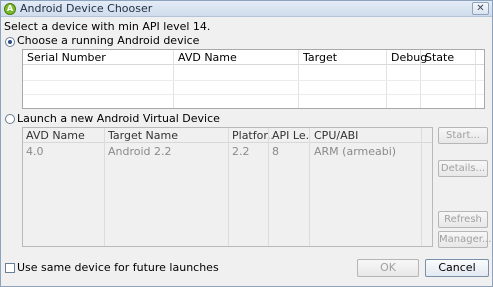 The width and height of the screenshot is (493, 287). I want to click on column-state: State, so click(439, 57).